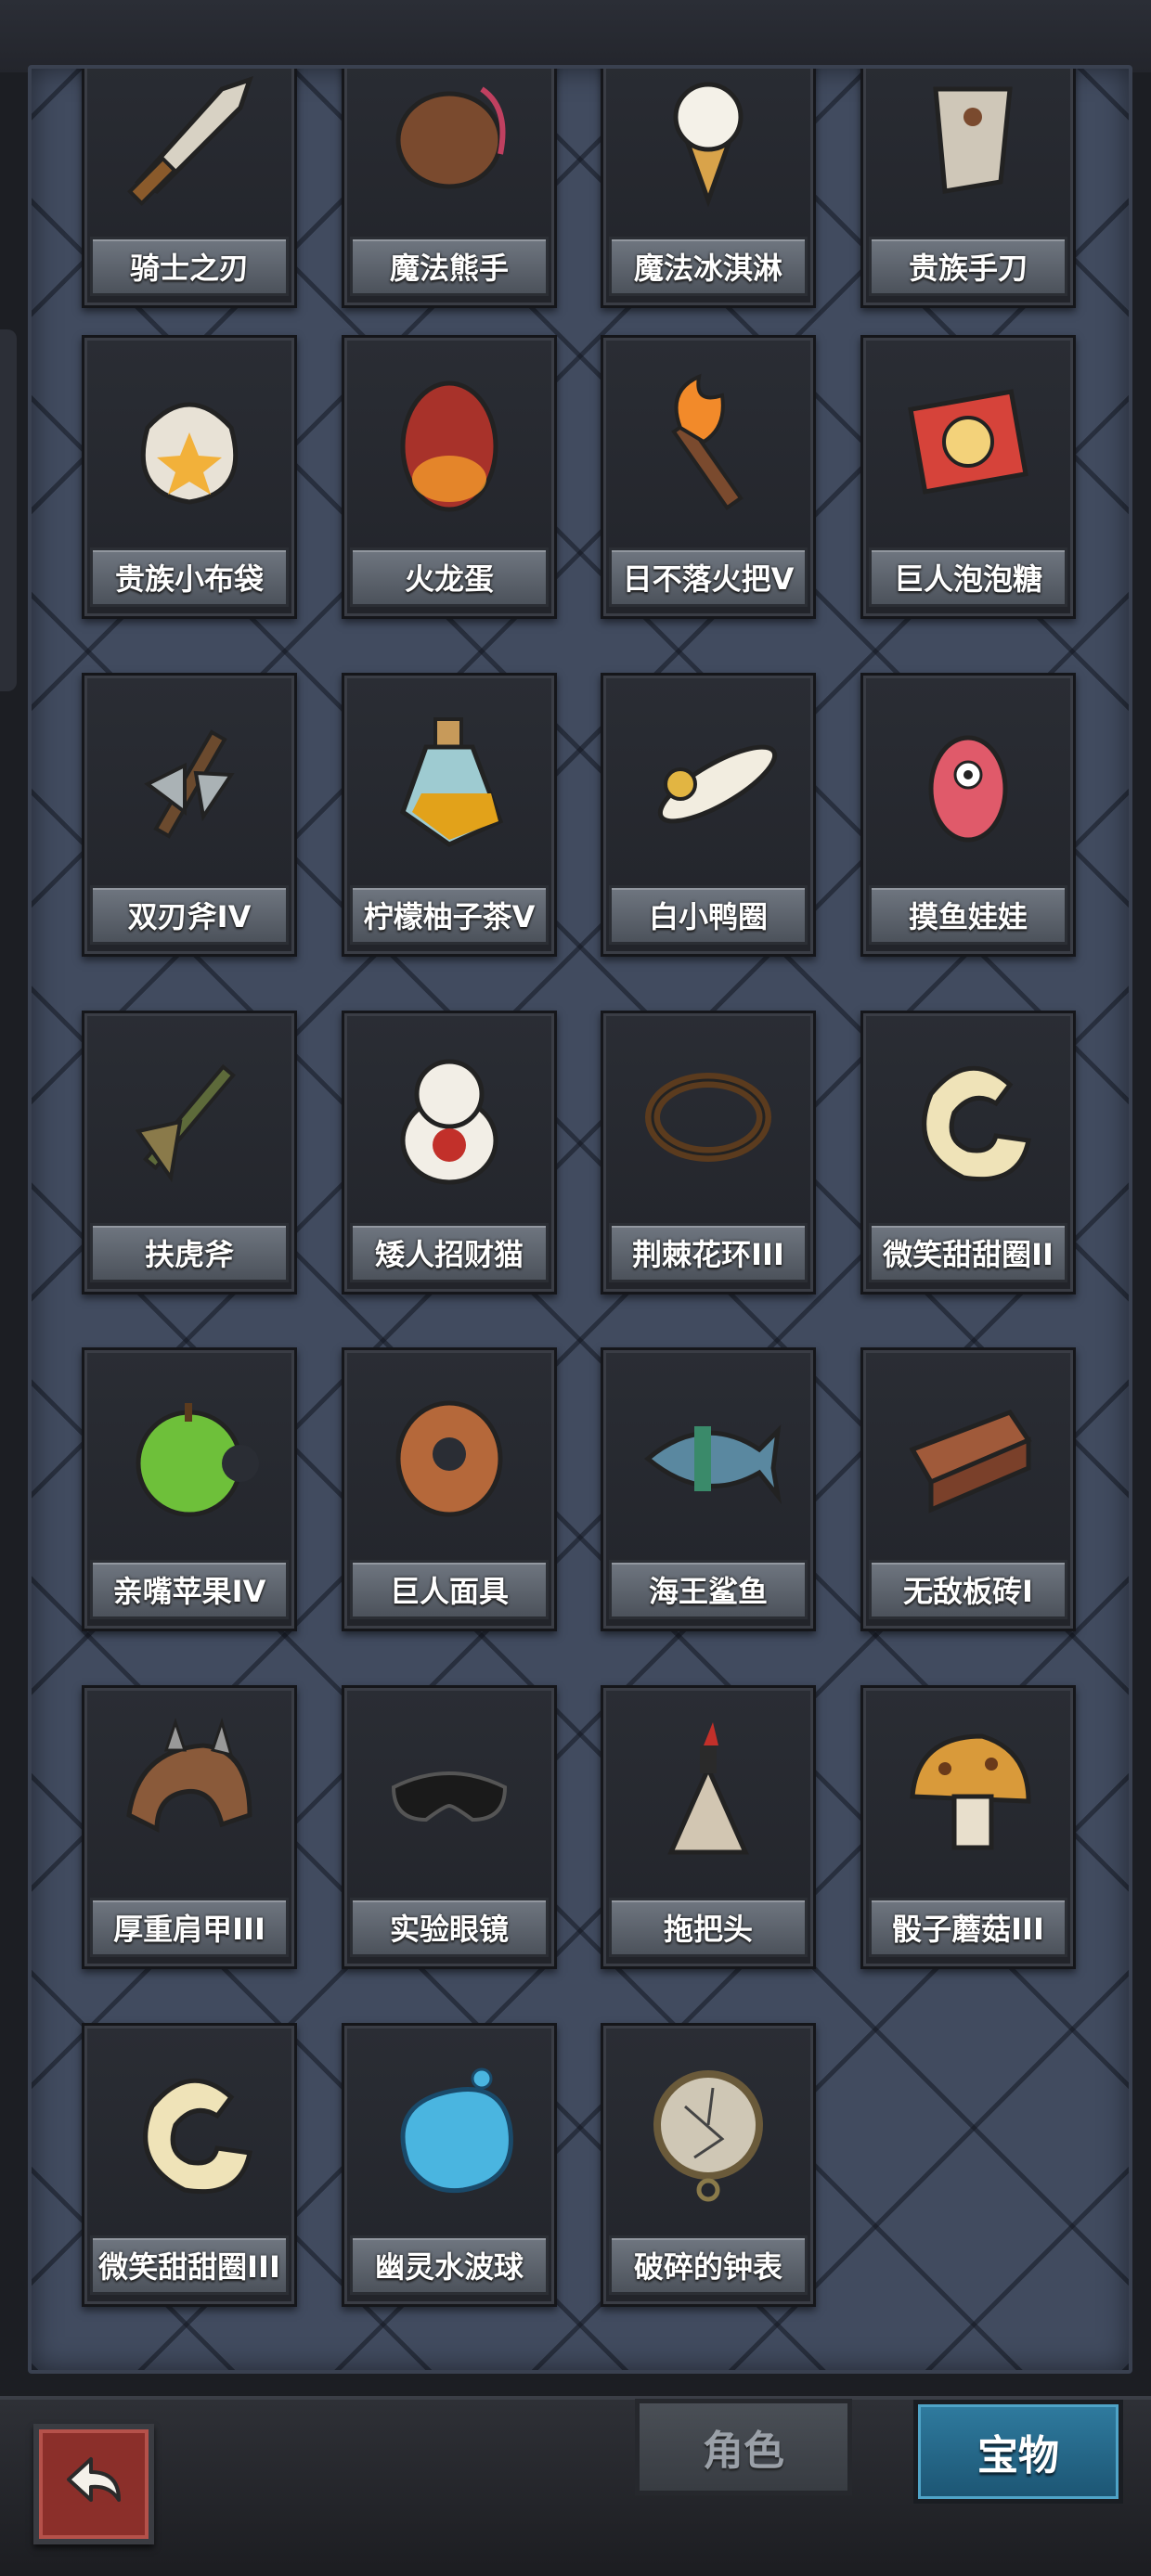 This screenshot has width=1151, height=2576. What do you see at coordinates (449, 1489) in the screenshot?
I see `treasure-item-card: 巨人面具` at bounding box center [449, 1489].